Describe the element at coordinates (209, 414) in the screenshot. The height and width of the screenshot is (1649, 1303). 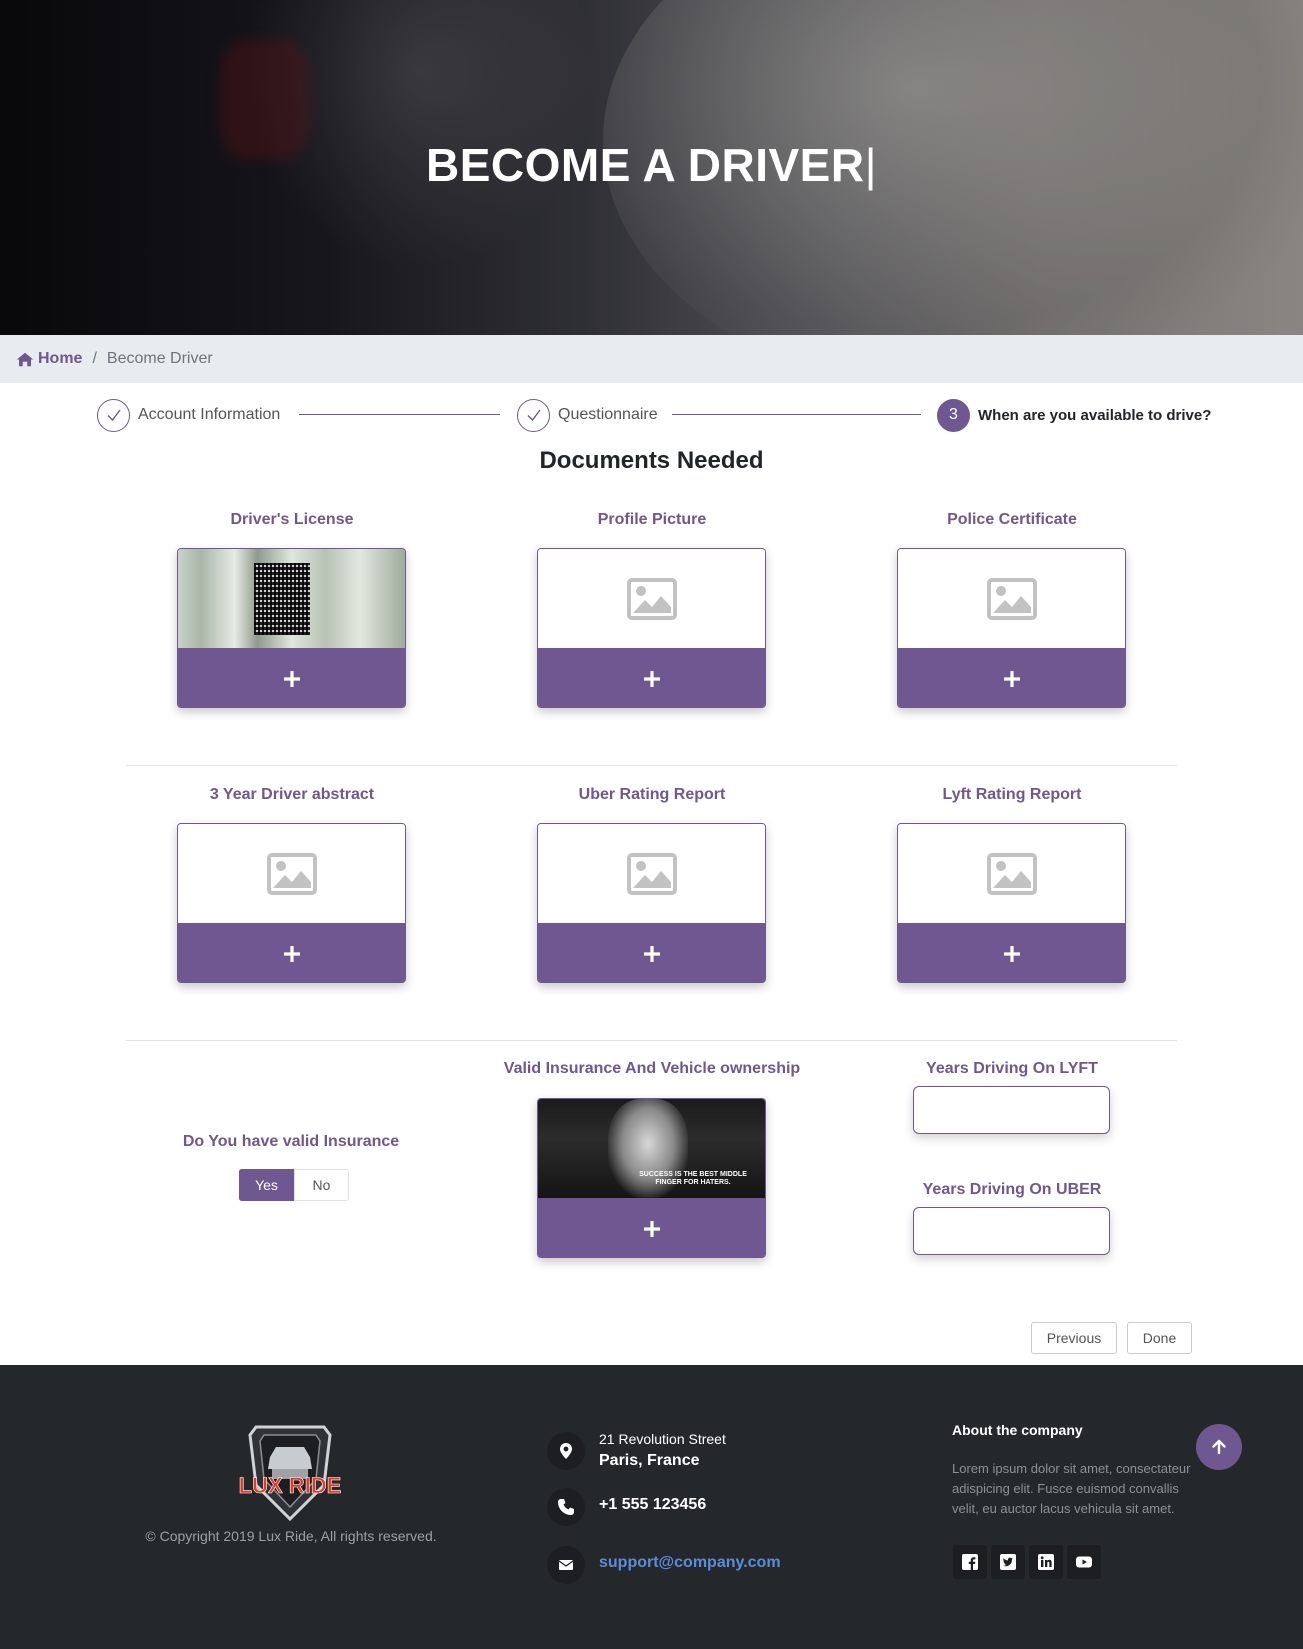
I see `step-label: Account Information` at that location.